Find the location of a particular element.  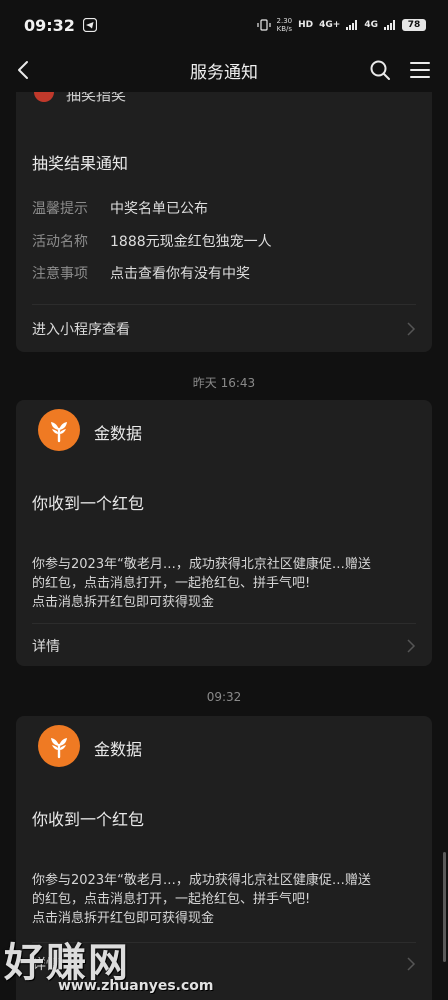

network-type-1: 4G+ is located at coordinates (330, 25).